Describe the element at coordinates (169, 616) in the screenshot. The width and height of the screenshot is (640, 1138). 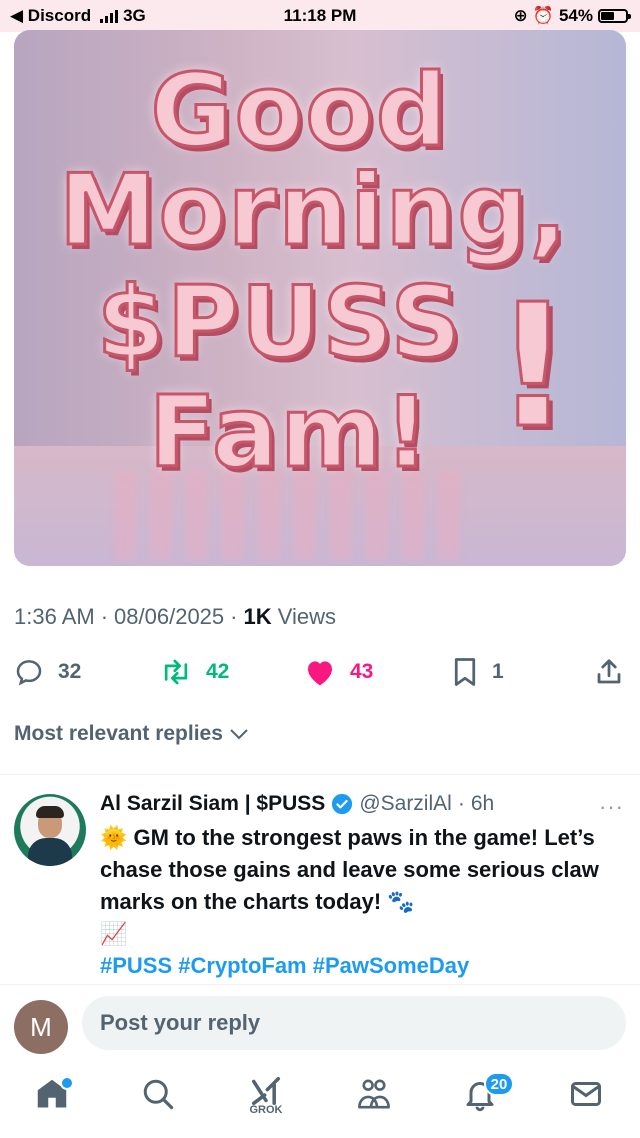
I see `tweet-date: 08/06/2025` at that location.